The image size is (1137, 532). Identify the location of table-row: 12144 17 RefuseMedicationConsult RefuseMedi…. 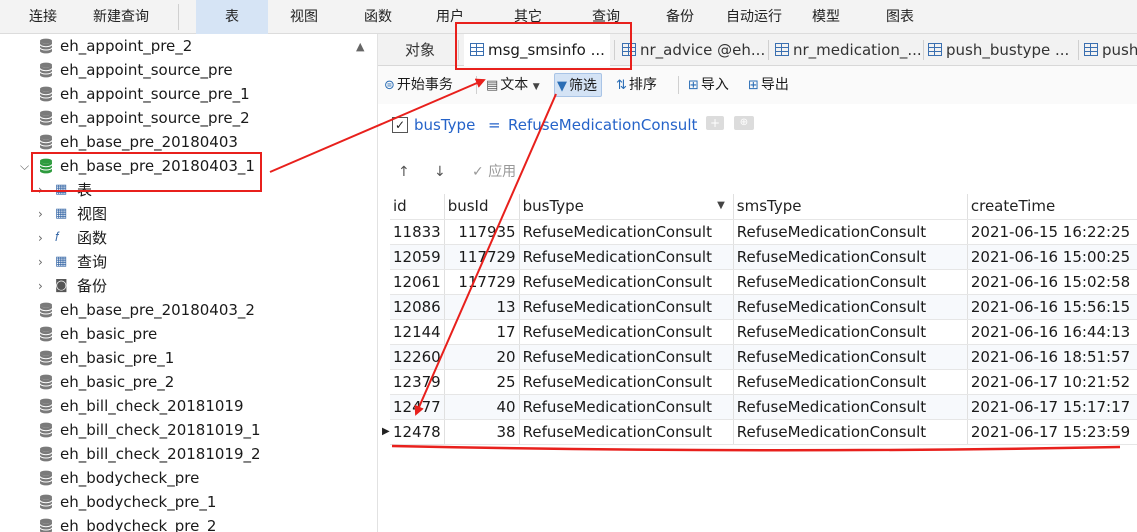
(763, 332).